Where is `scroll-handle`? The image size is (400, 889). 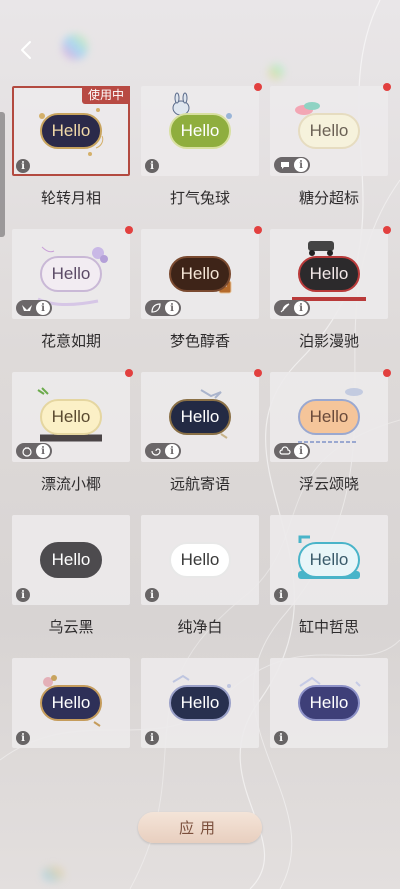
scroll-handle is located at coordinates (2, 174).